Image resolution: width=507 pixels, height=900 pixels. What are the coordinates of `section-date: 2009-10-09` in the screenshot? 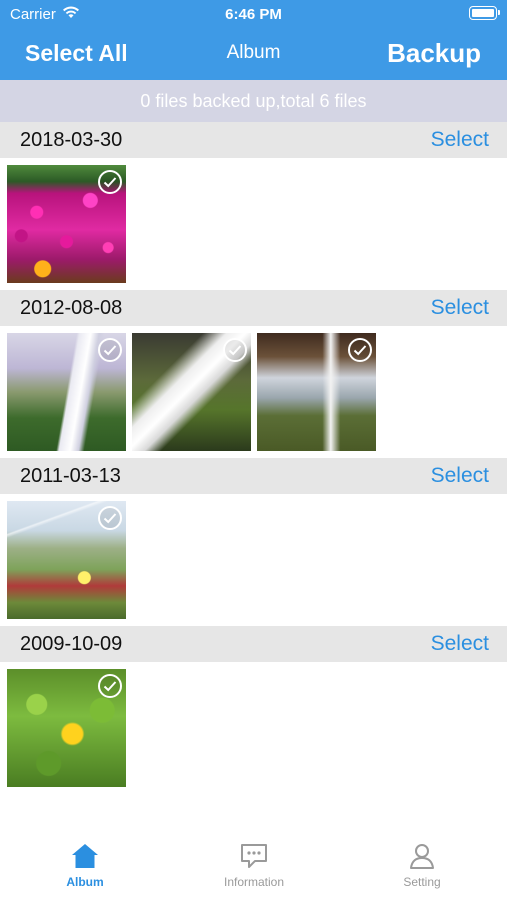 It's located at (71, 644).